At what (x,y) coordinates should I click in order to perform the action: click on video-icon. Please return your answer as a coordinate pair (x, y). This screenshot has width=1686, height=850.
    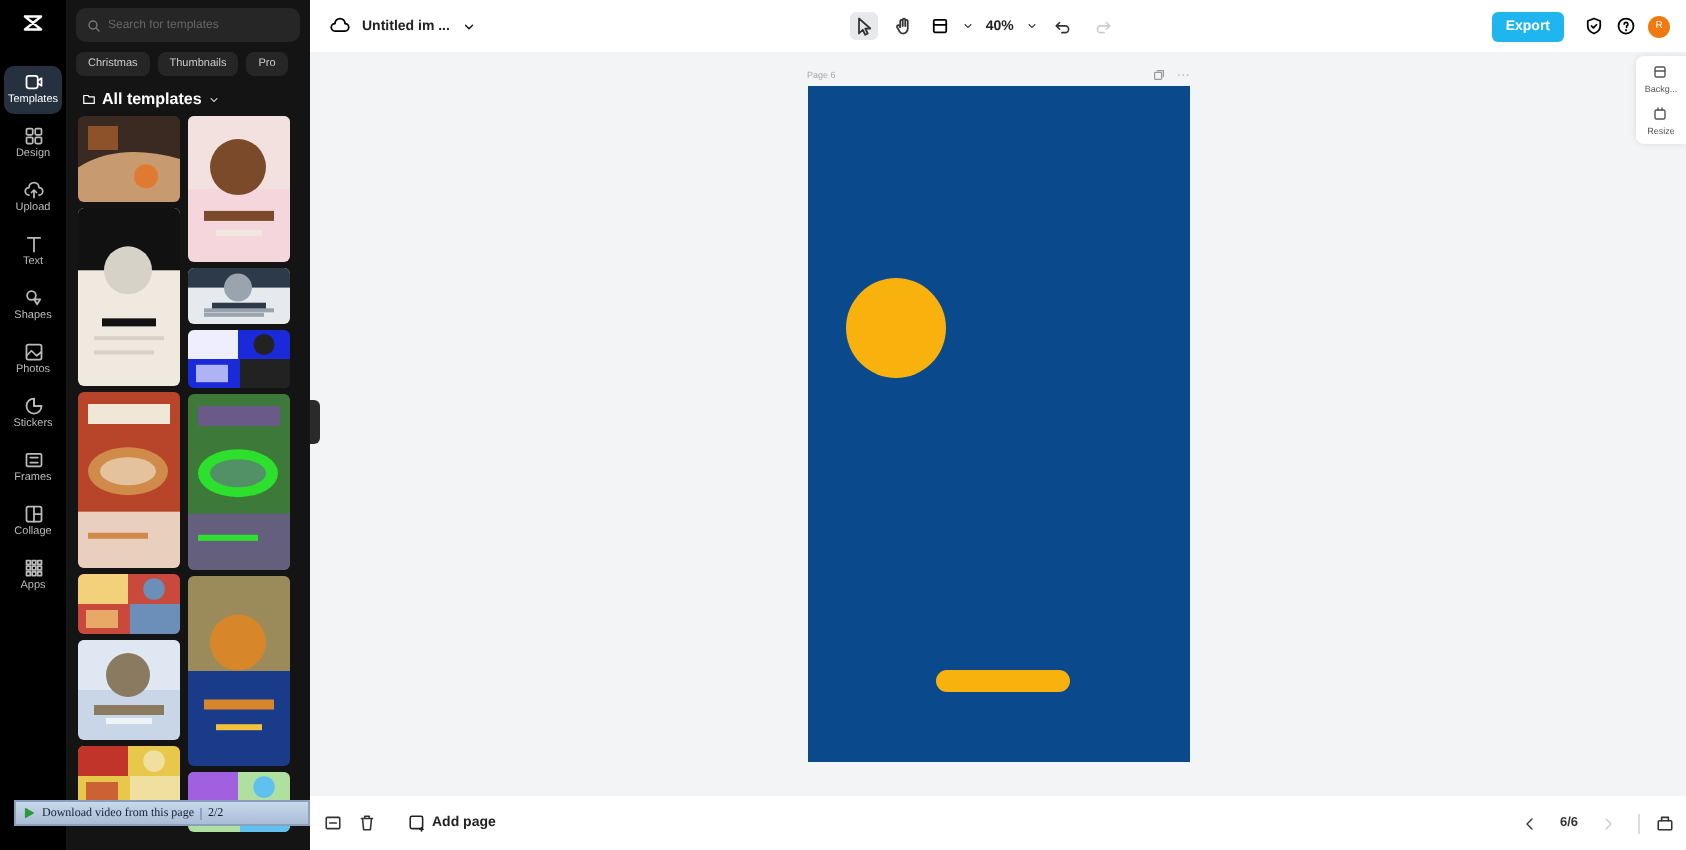
    Looking at the image, I should click on (33, 82).